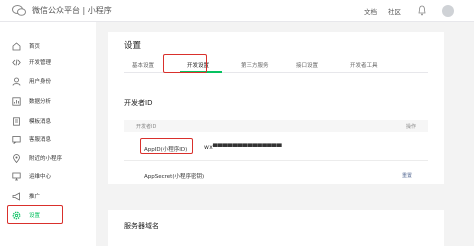 This screenshot has height=246, width=474. I want to click on tab-third-party-services: 第三方服务, so click(255, 65).